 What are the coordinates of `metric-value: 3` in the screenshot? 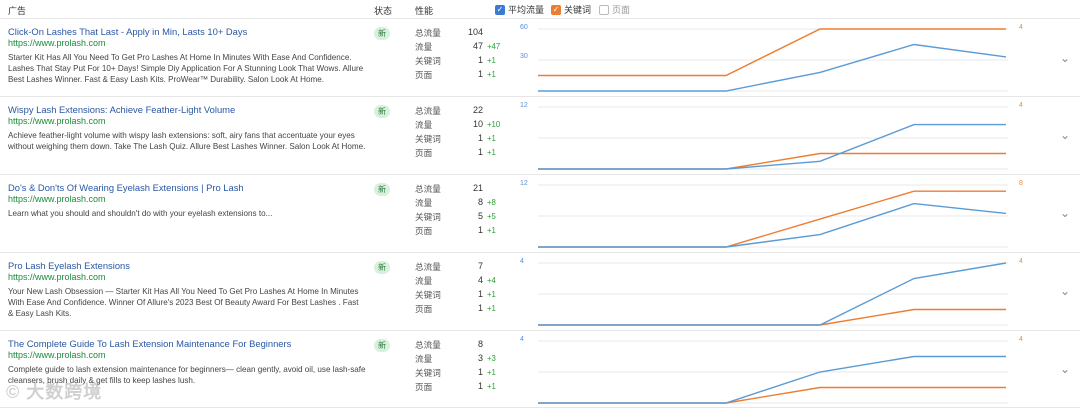 It's located at (480, 358).